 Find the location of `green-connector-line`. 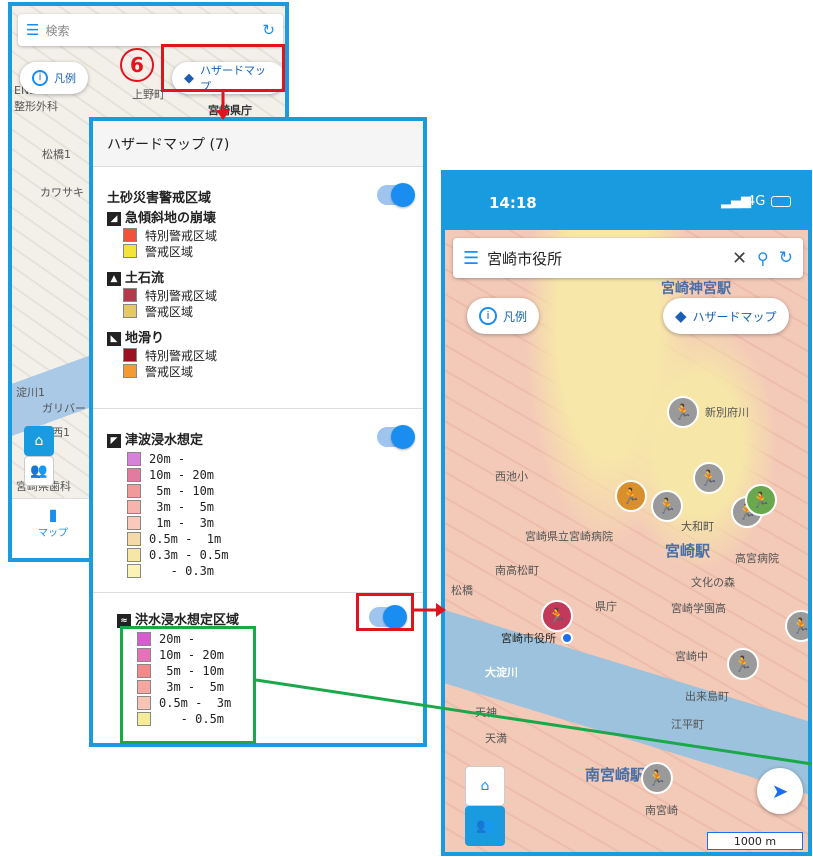

green-connector-line is located at coordinates (534, 722).